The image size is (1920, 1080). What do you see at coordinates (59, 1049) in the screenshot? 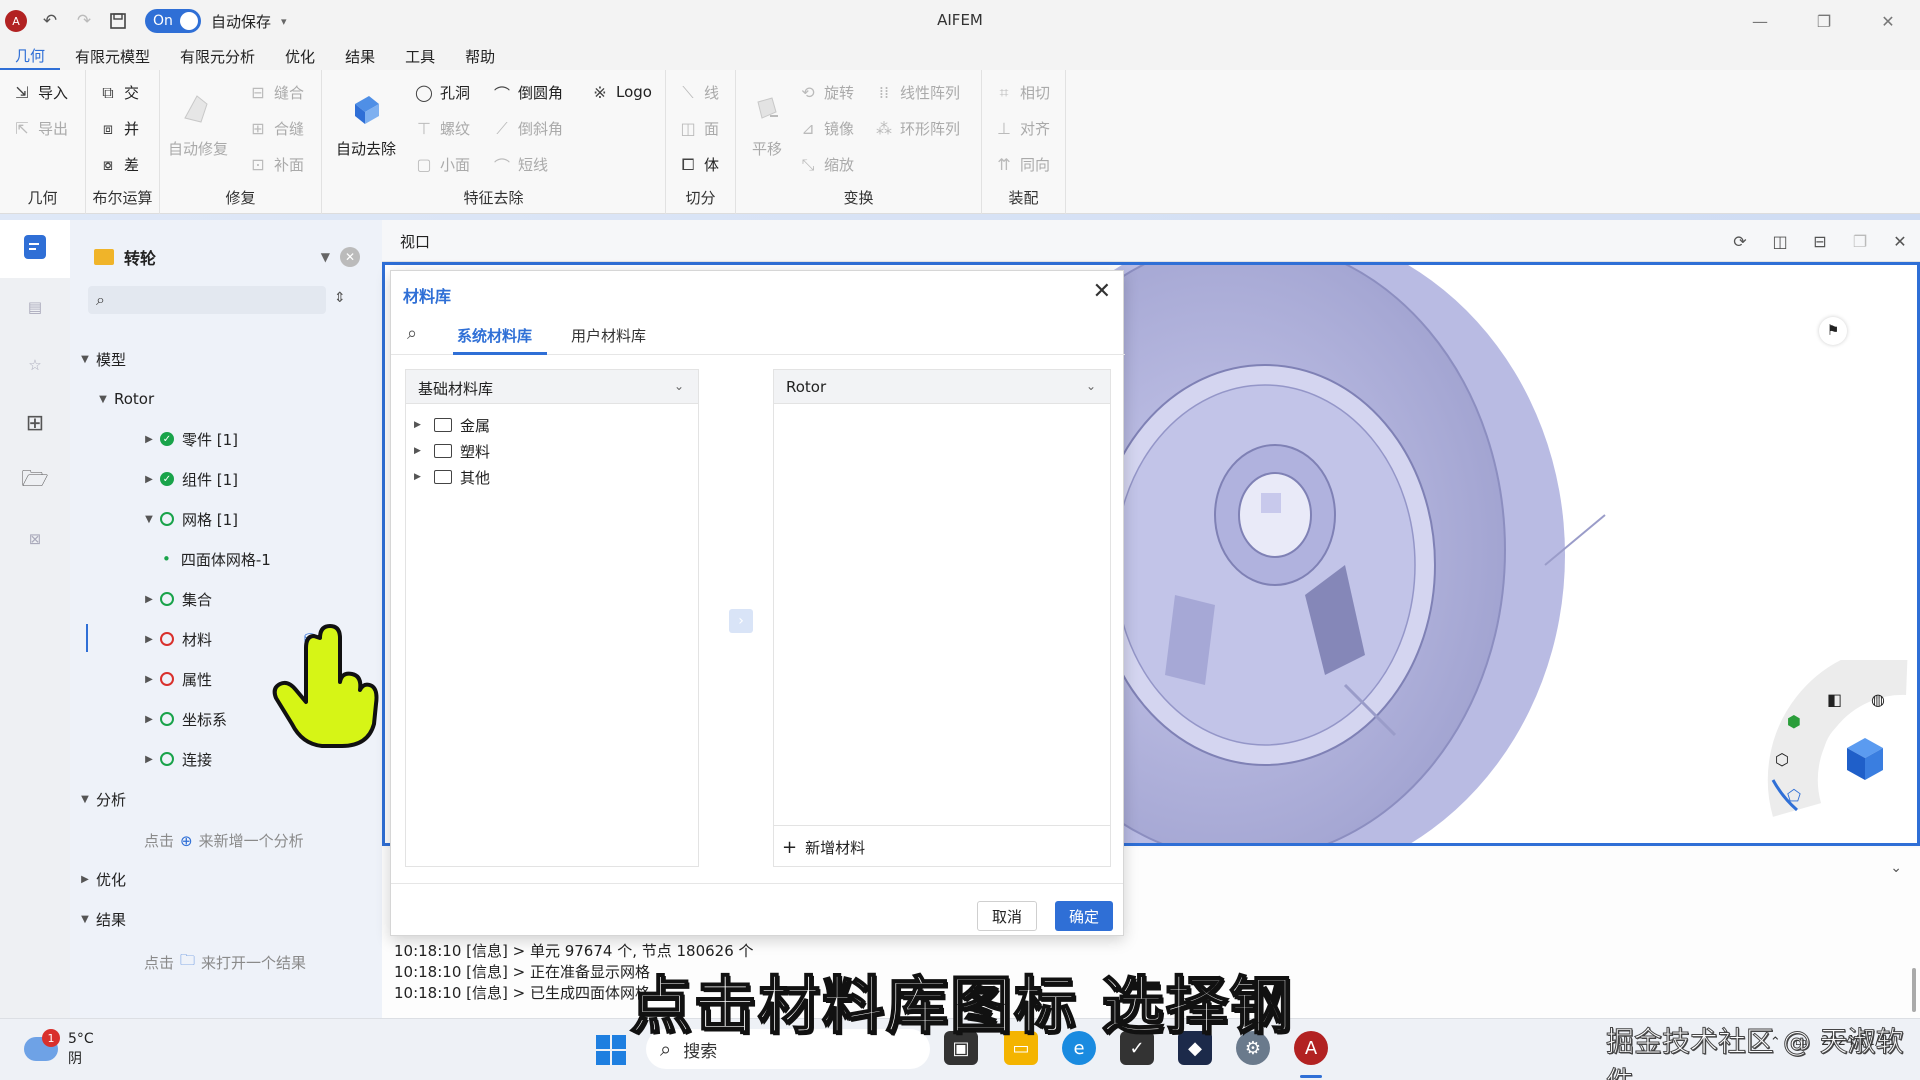
I see `weather-widget: 1 5°C 阴` at bounding box center [59, 1049].